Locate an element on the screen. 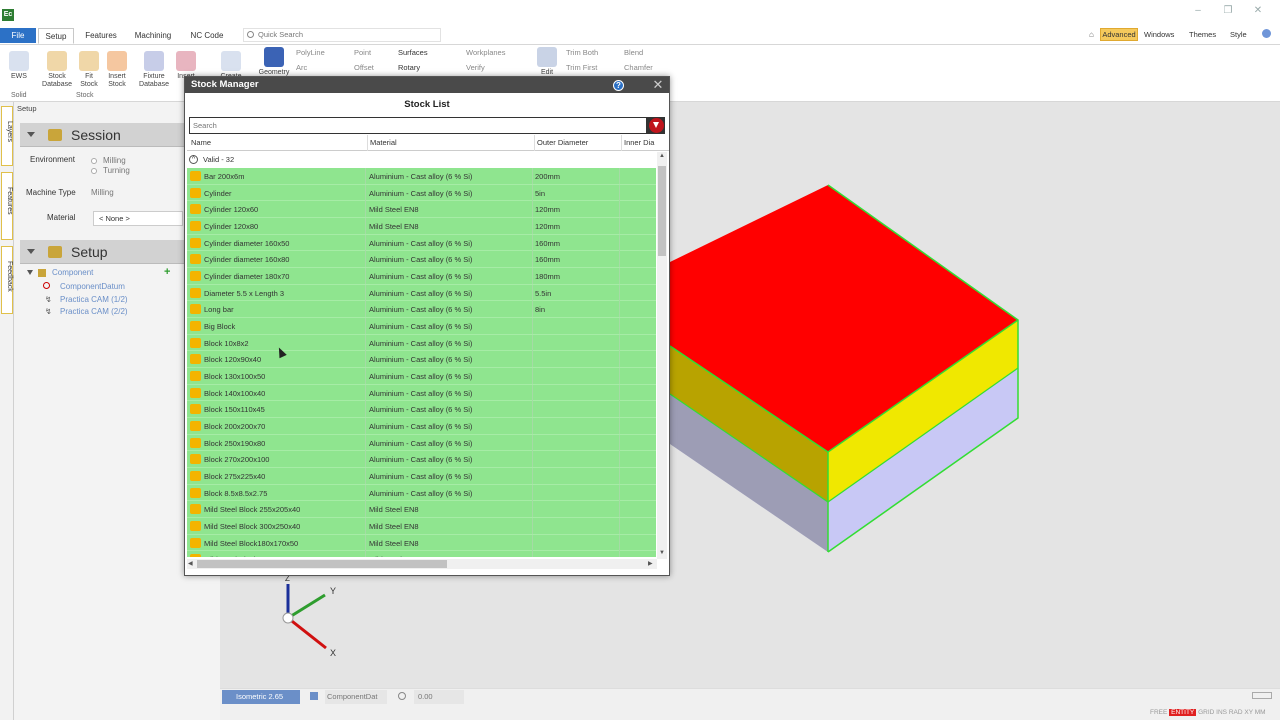  restore-icon: ❐ is located at coordinates (1228, 11).